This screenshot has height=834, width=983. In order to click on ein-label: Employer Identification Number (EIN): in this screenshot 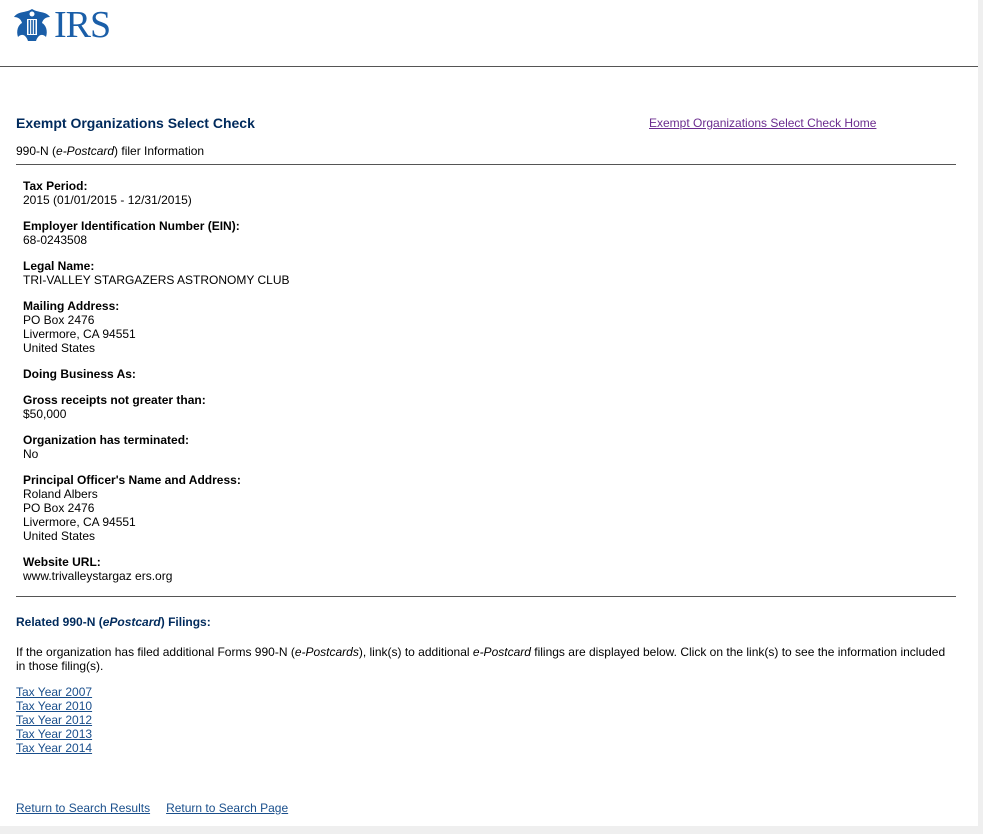, I will do `click(131, 226)`.